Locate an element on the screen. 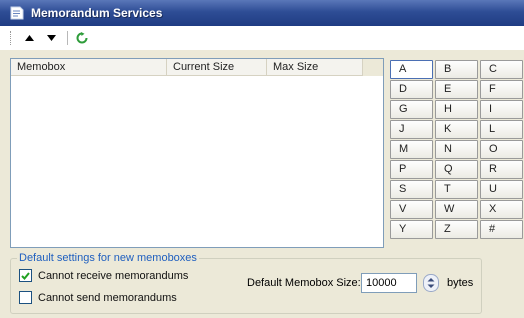 Image resolution: width=524 pixels, height=318 pixels. letter-button-z: Z is located at coordinates (456, 229).